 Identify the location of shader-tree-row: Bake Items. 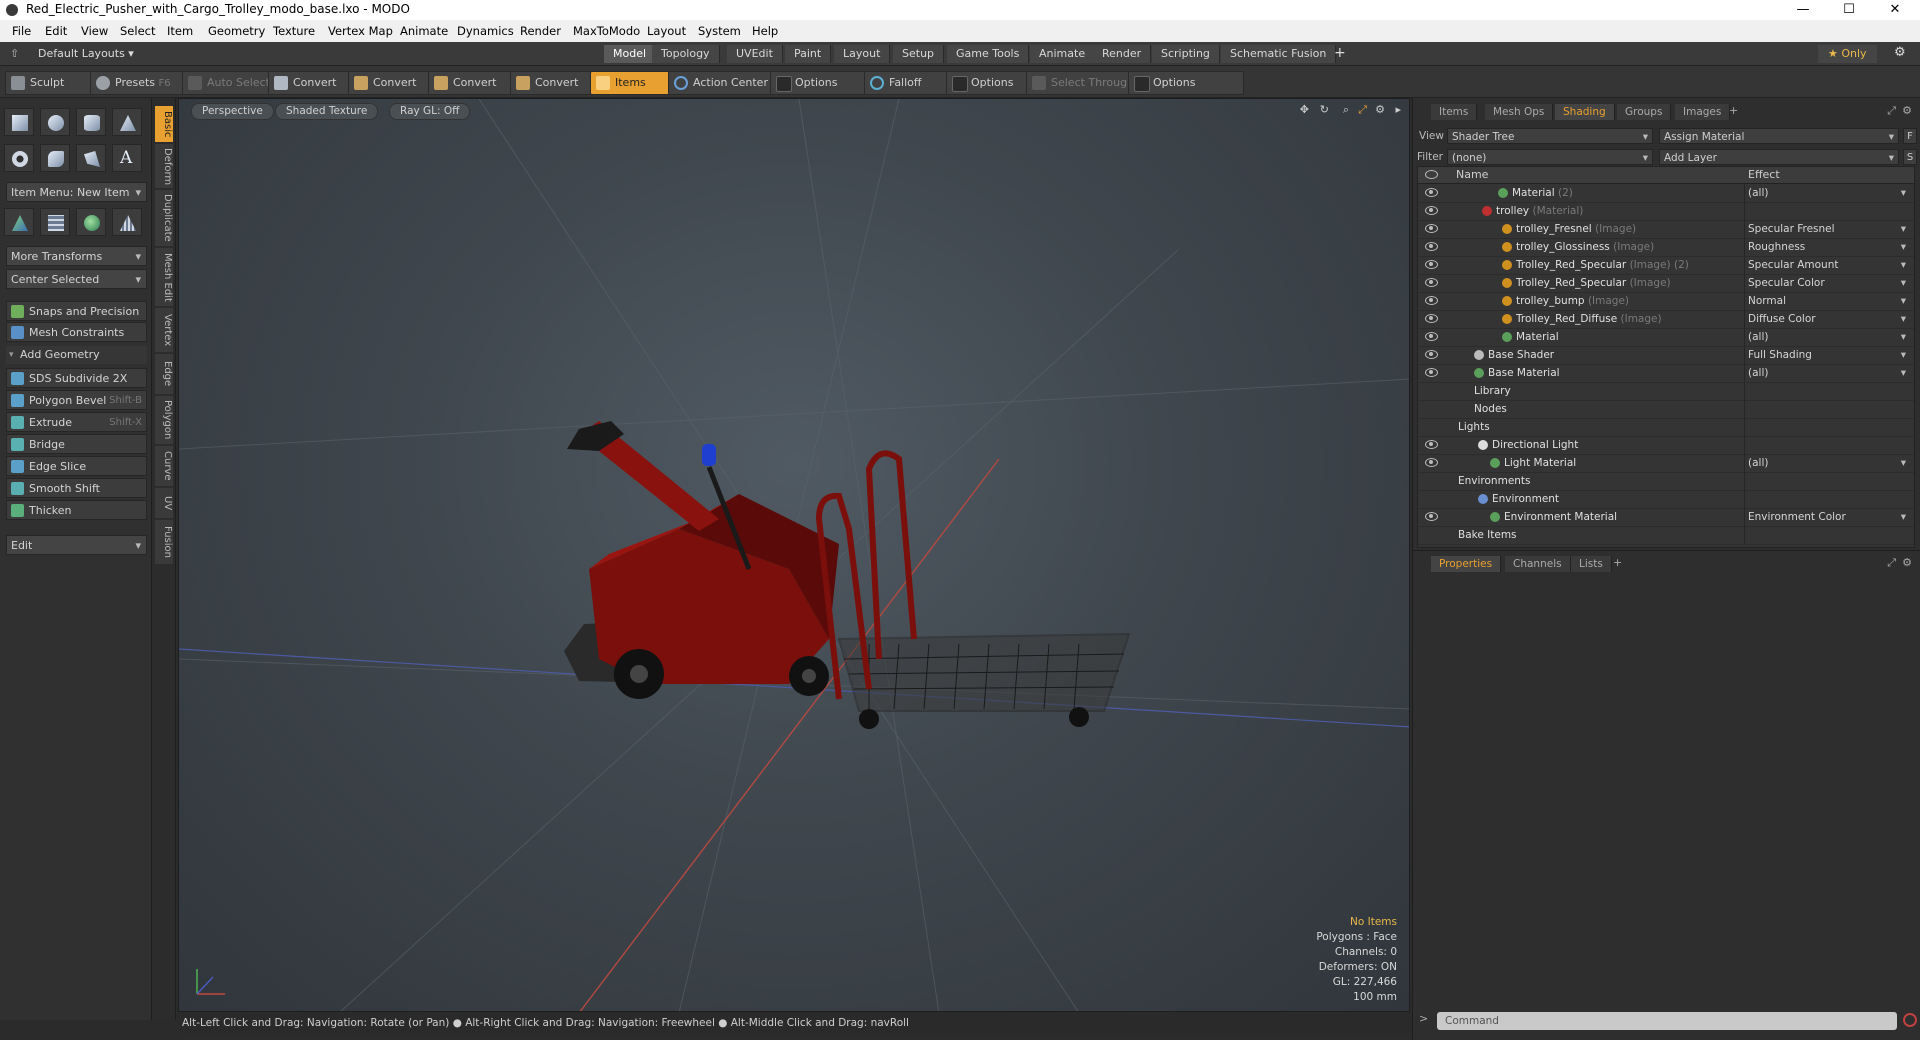
(1666, 535).